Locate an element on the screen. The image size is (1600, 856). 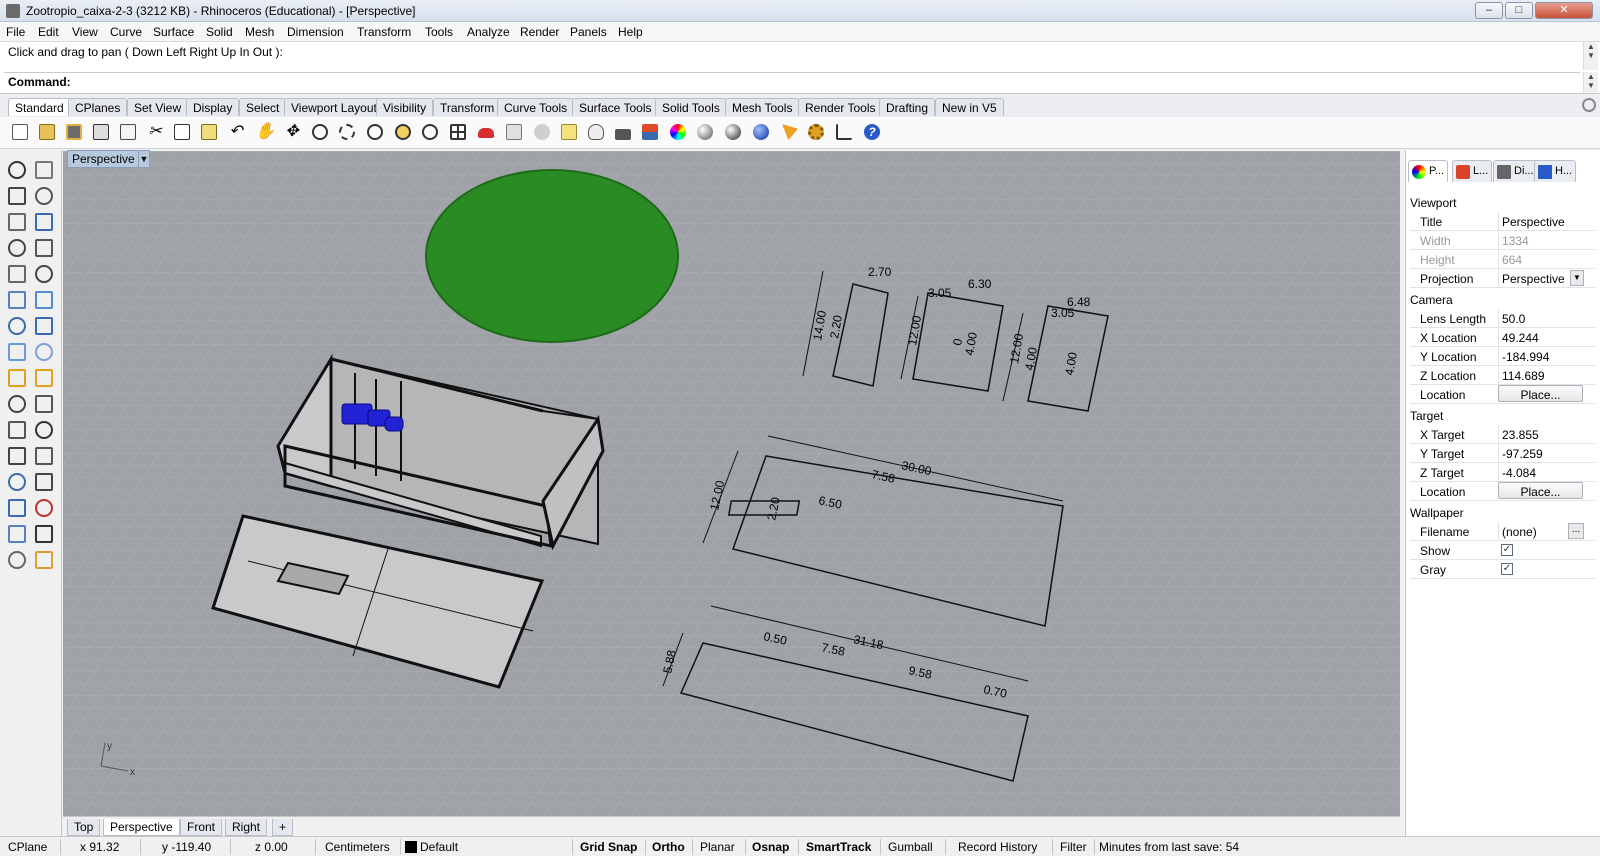
menu-surface: Surface is located at coordinates (173, 32).